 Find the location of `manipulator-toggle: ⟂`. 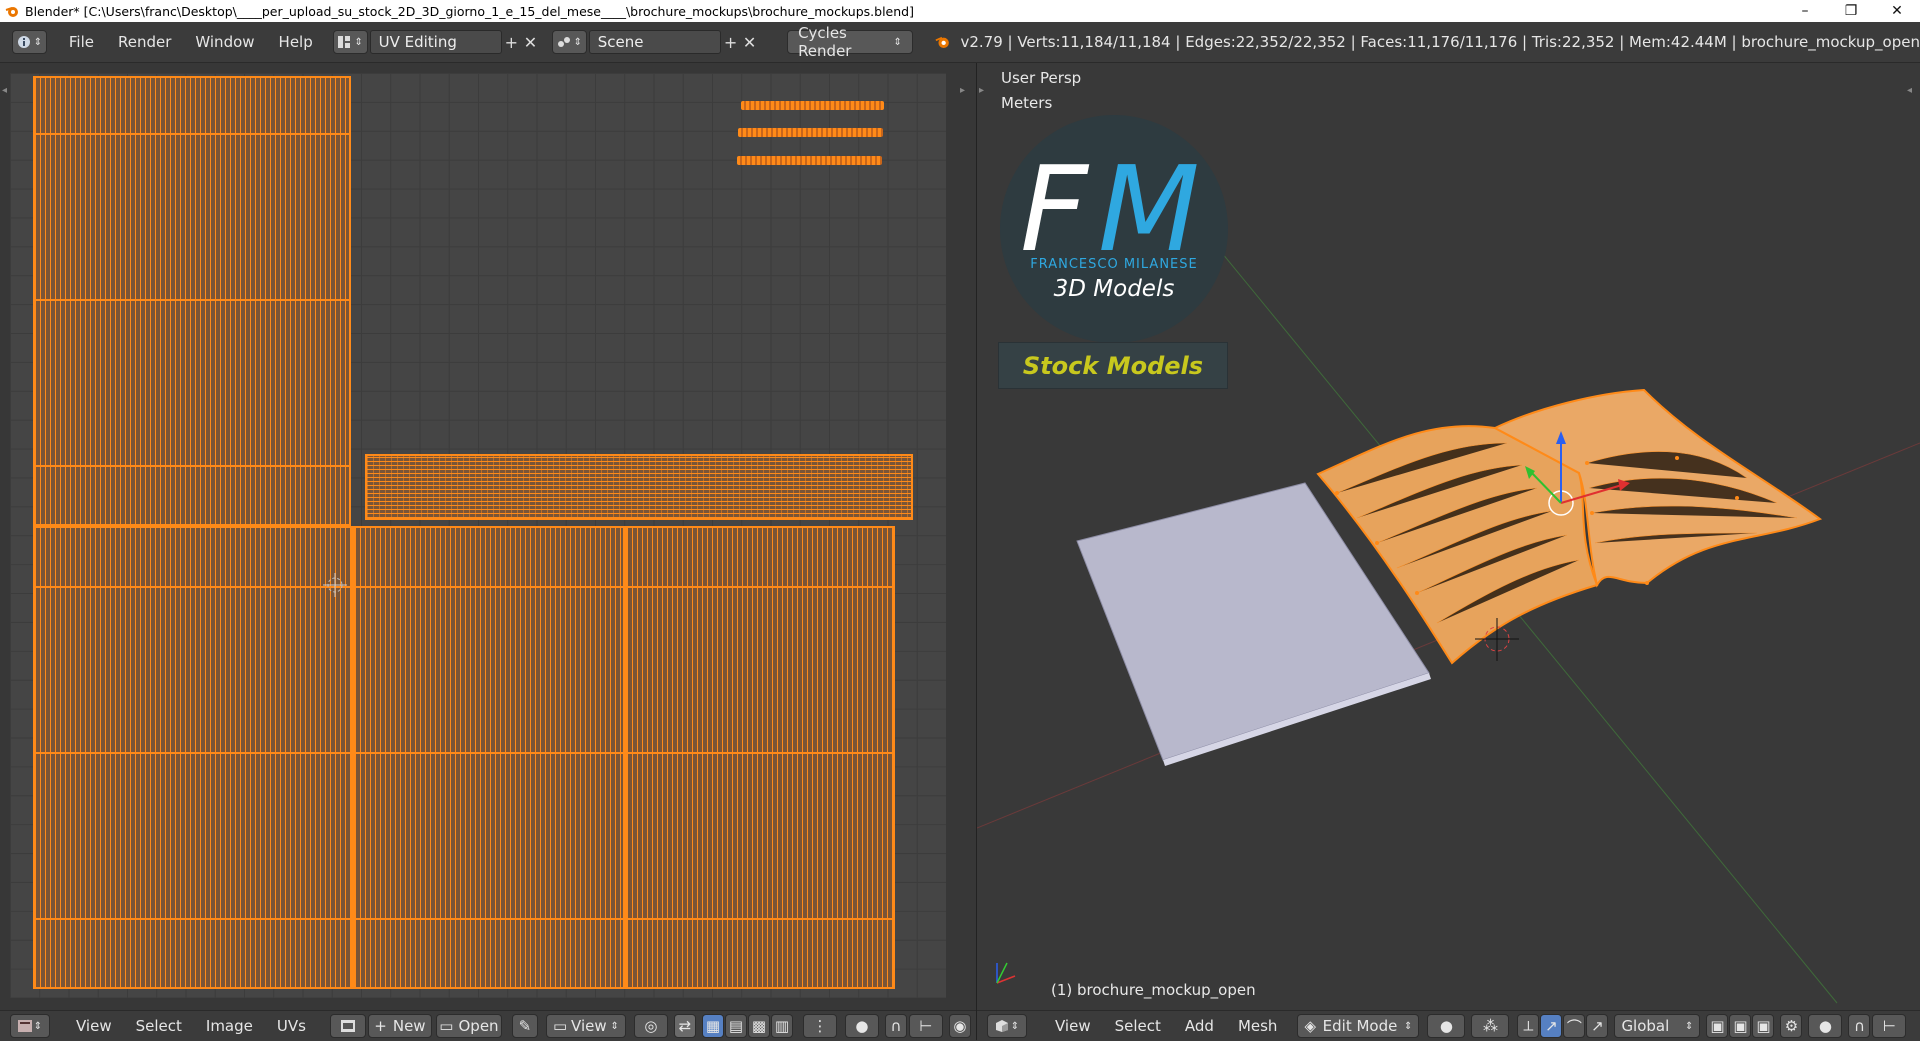

manipulator-toggle: ⟂ is located at coordinates (1528, 1026).